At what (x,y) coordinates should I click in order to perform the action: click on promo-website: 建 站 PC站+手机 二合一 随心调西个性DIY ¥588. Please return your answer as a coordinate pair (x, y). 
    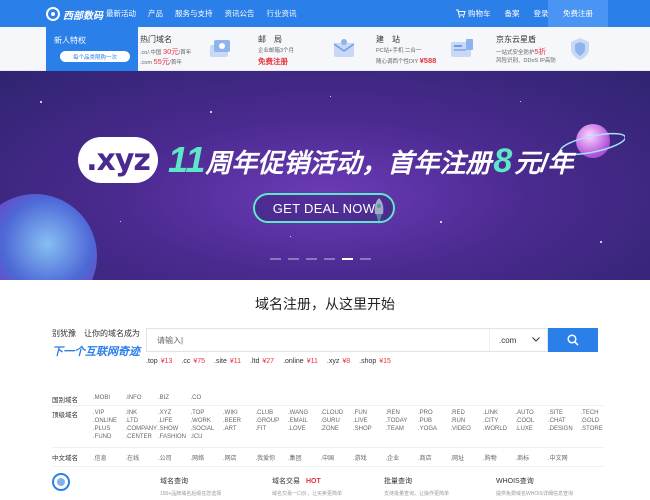
    Looking at the image, I should click on (416, 49).